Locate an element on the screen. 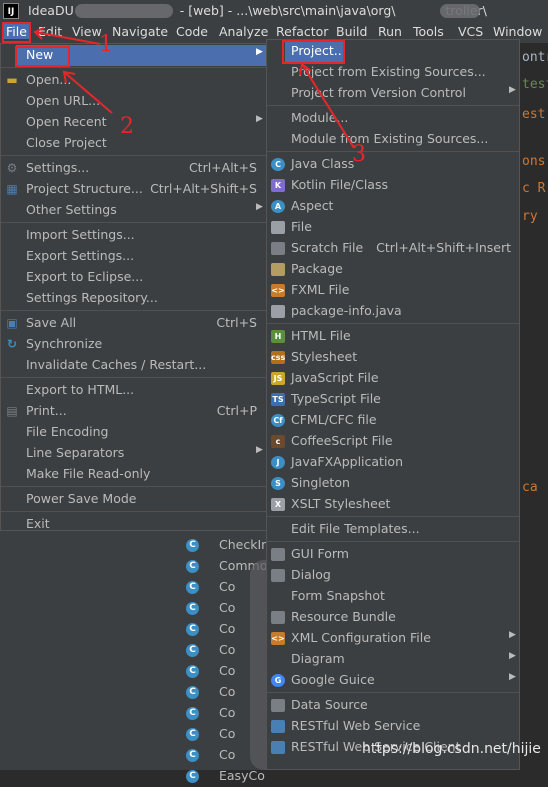 The height and width of the screenshot is (787, 548). annotation-number: 3 is located at coordinates (359, 154).